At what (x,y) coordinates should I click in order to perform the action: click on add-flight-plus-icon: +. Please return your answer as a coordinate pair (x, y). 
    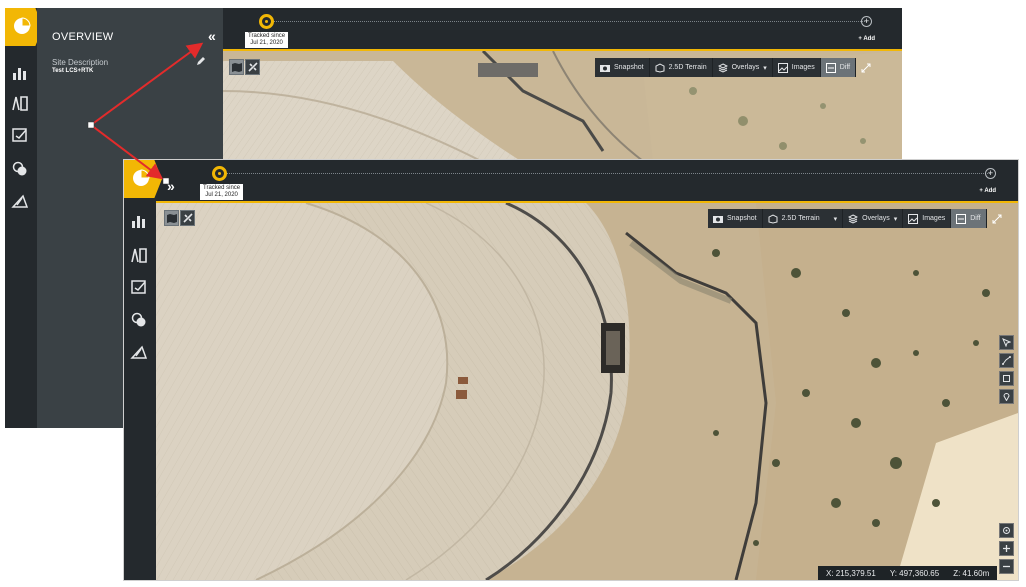
    Looking at the image, I should click on (866, 21).